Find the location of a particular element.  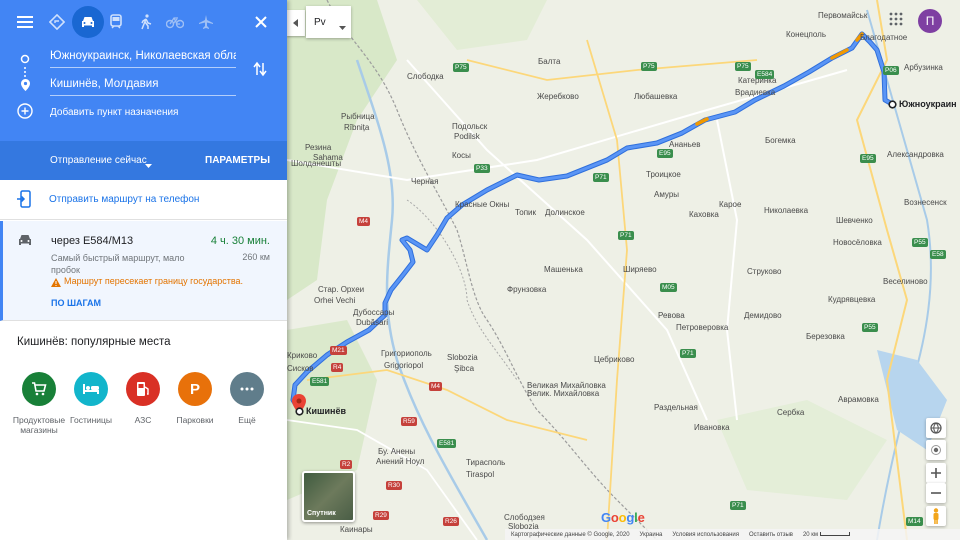

map-place-label: Топик is located at coordinates (525, 212).